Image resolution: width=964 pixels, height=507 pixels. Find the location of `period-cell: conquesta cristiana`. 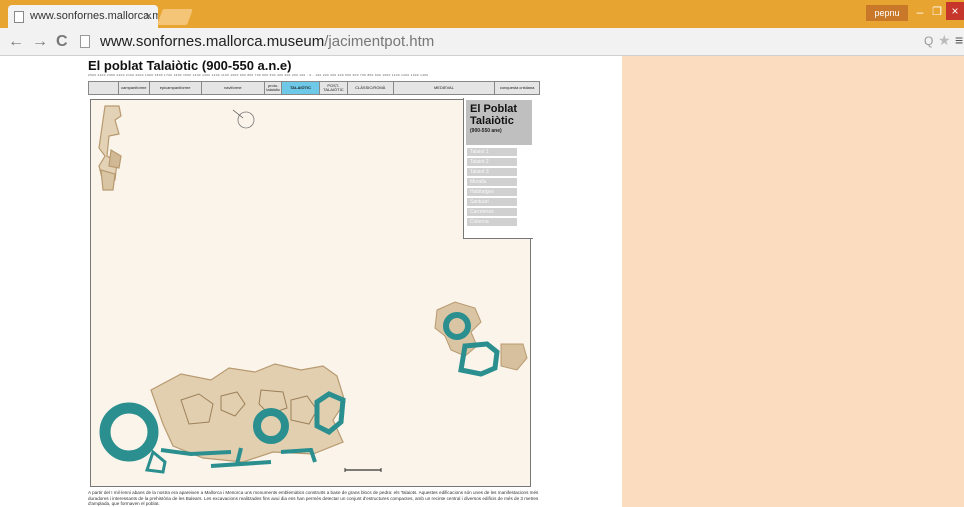

period-cell: conquesta cristiana is located at coordinates (517, 88).